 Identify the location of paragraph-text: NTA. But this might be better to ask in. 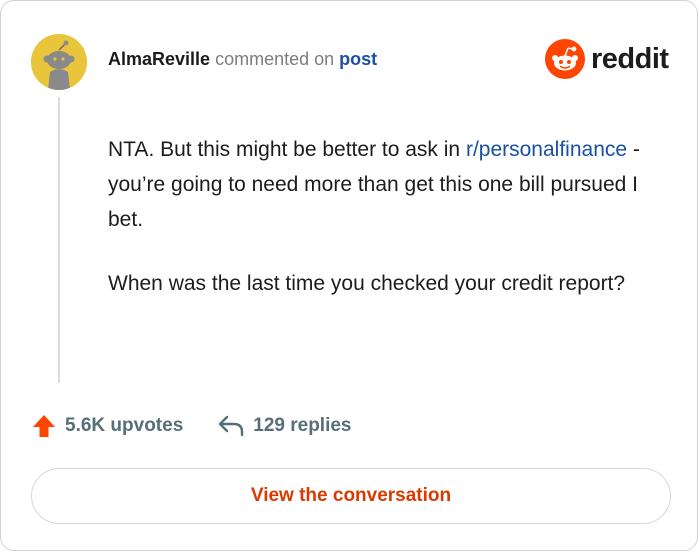
(284, 149).